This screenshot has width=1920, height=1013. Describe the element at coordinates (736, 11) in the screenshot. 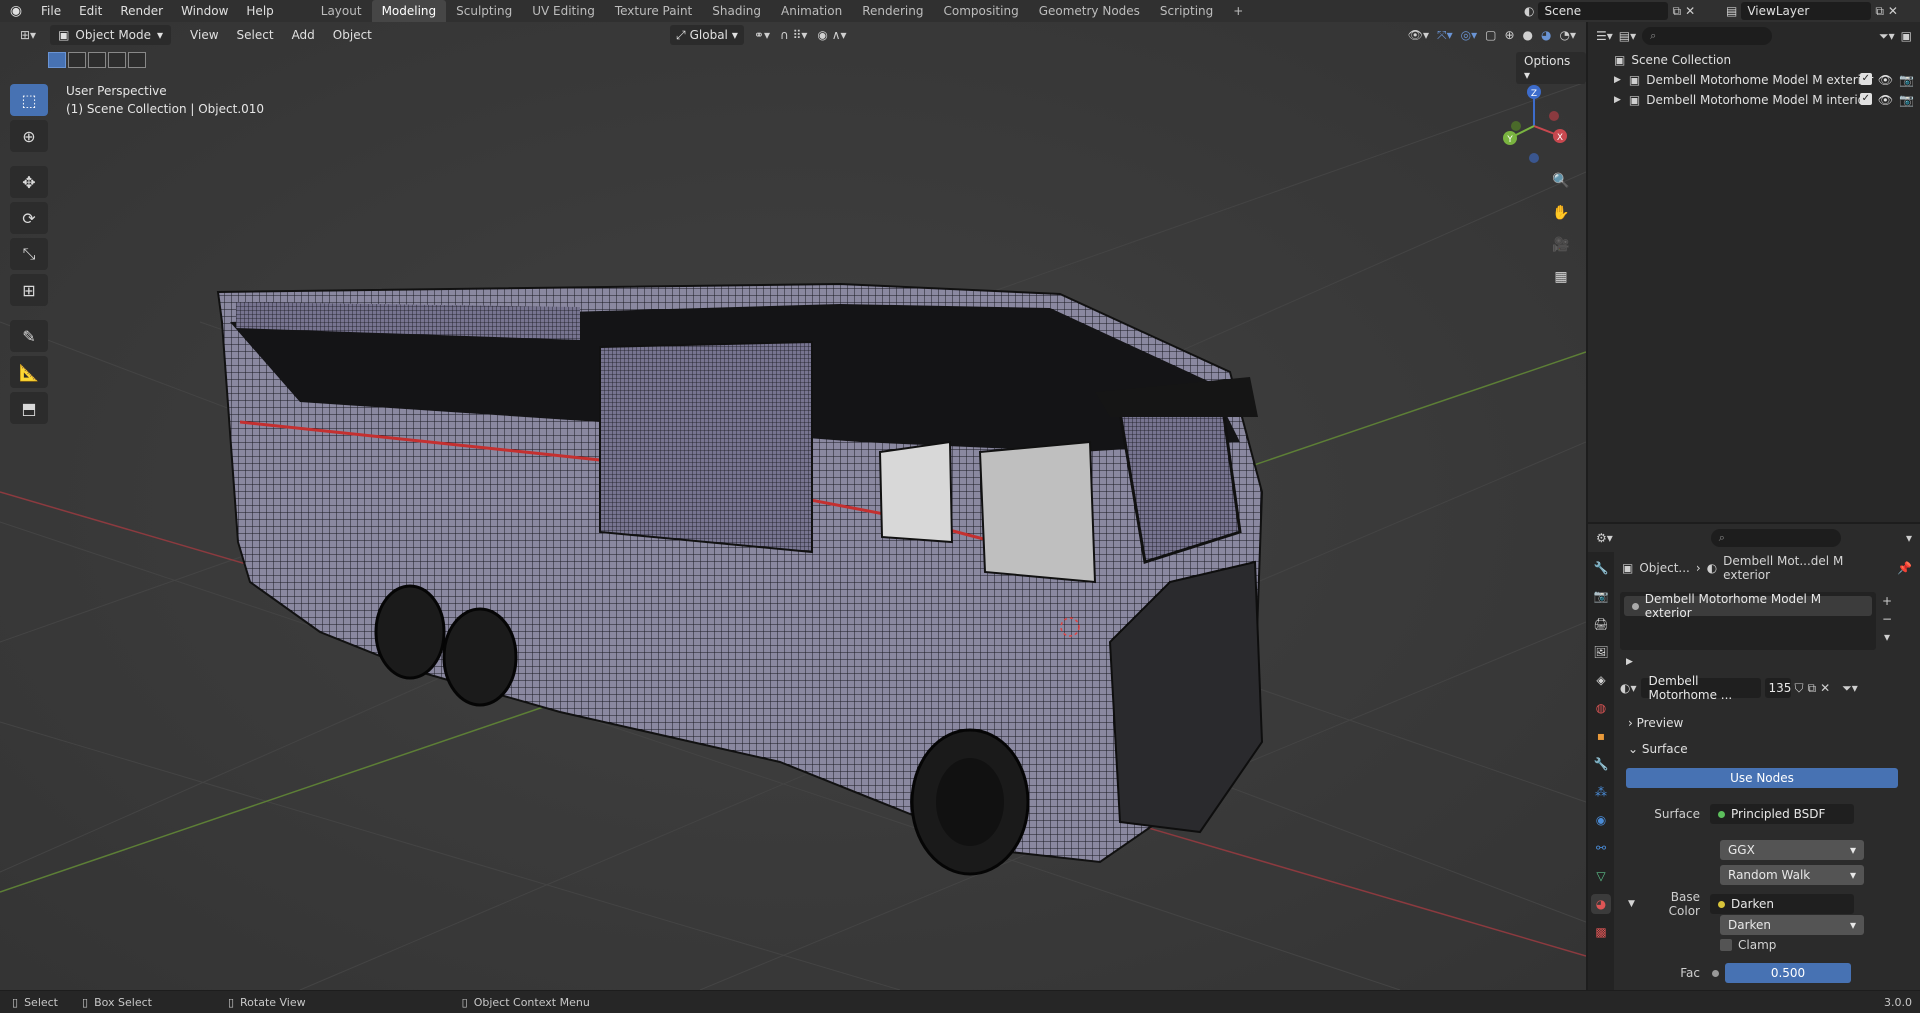

I see `tab-shading: Shading` at that location.